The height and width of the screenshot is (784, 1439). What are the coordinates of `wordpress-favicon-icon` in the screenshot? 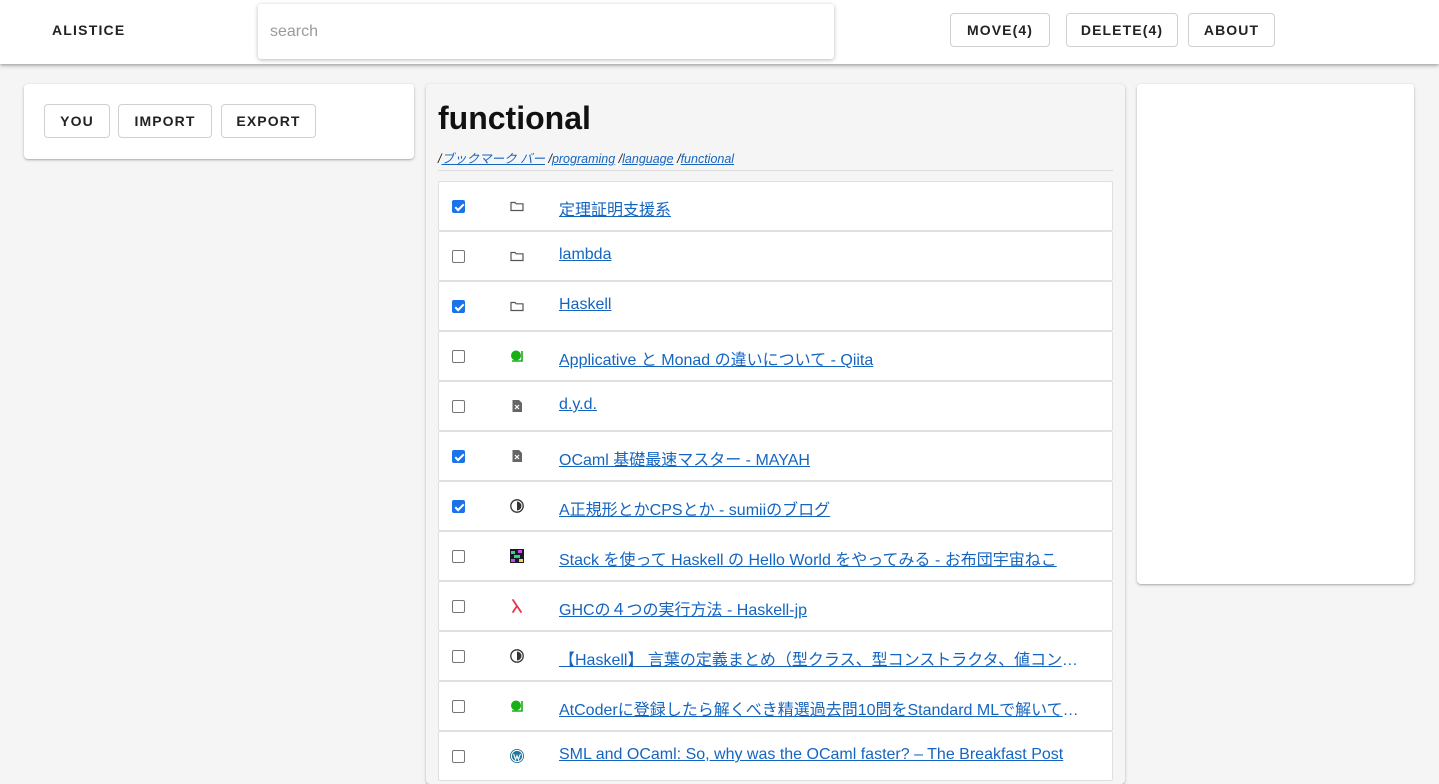 It's located at (517, 756).